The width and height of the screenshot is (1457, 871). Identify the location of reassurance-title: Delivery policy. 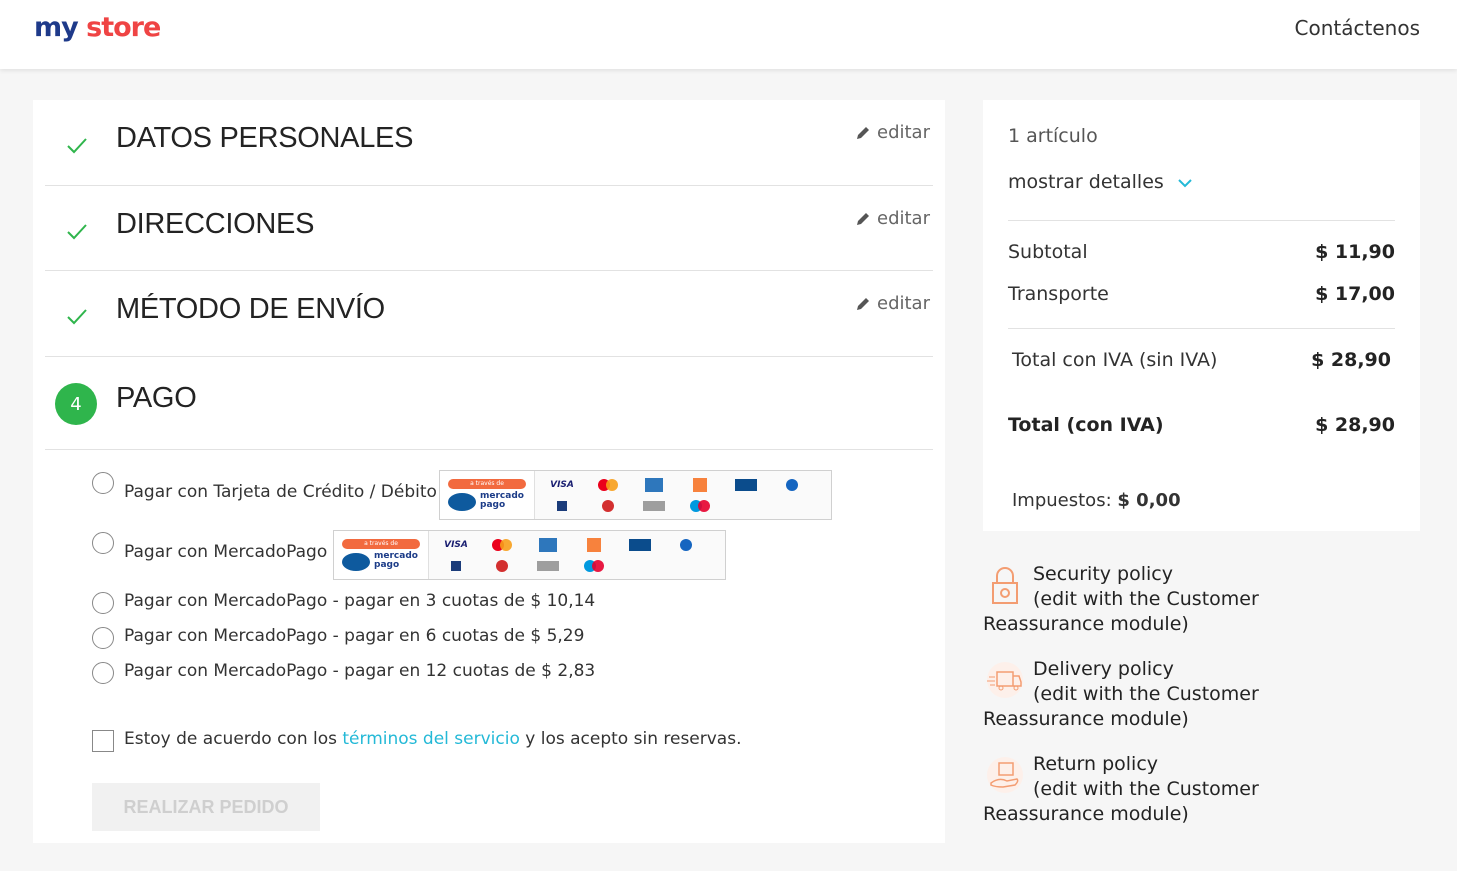
(1103, 669).